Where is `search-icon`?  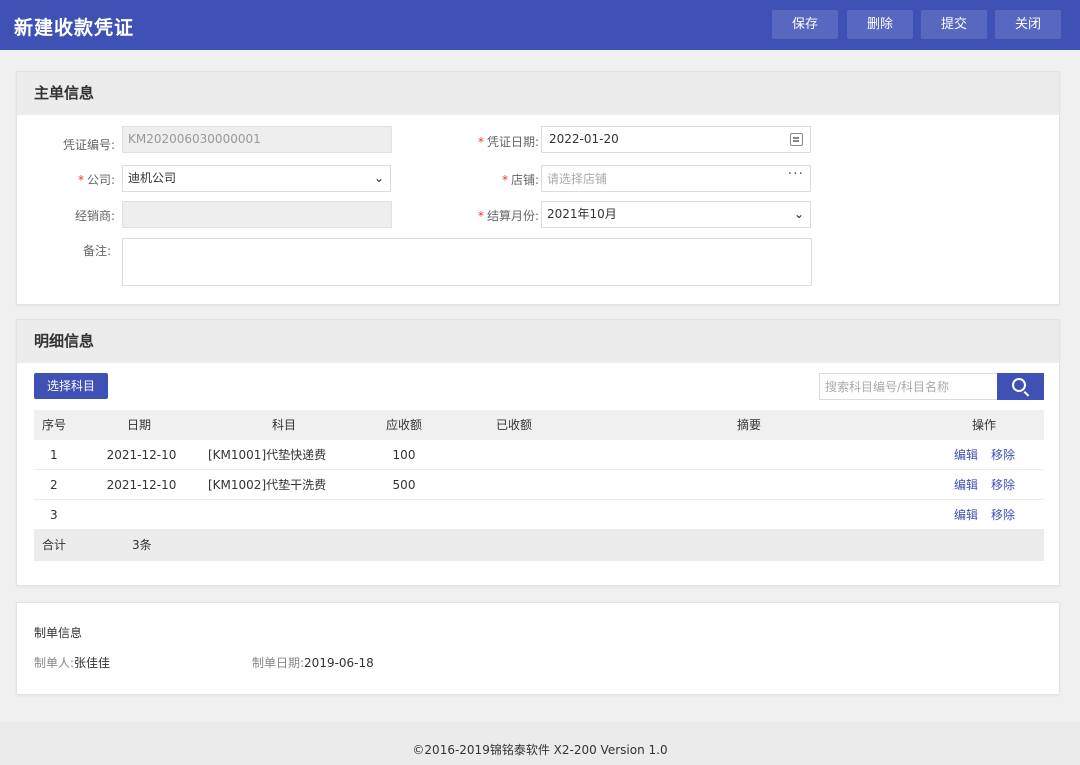
search-icon is located at coordinates (1019, 385).